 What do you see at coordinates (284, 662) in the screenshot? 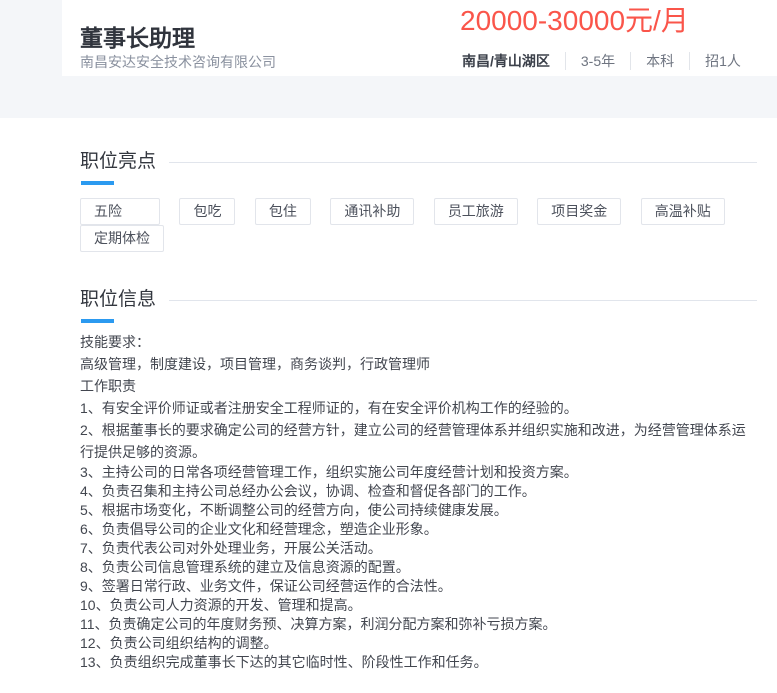
I see `desc-line-item-13: 13、负责组织完成董事长下达的其它临时性、阶段性工作和任务。` at bounding box center [284, 662].